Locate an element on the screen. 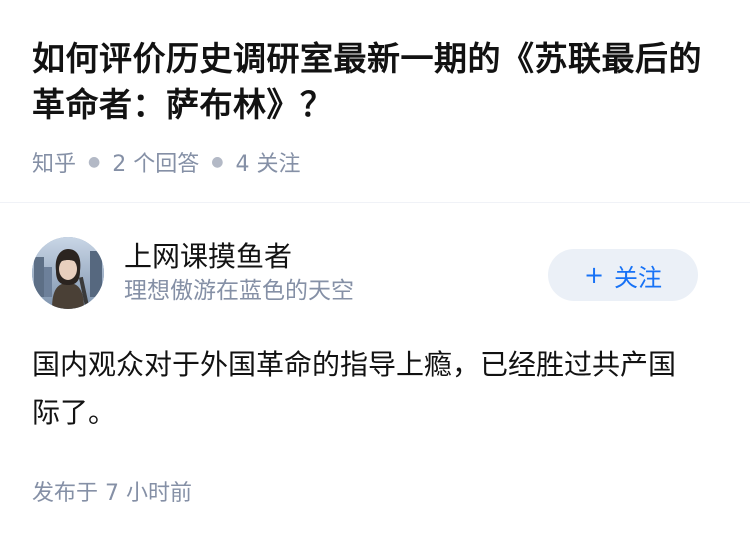 This screenshot has width=750, height=538. author-bio: 理想傲游在蓝色的天空 is located at coordinates (239, 291).